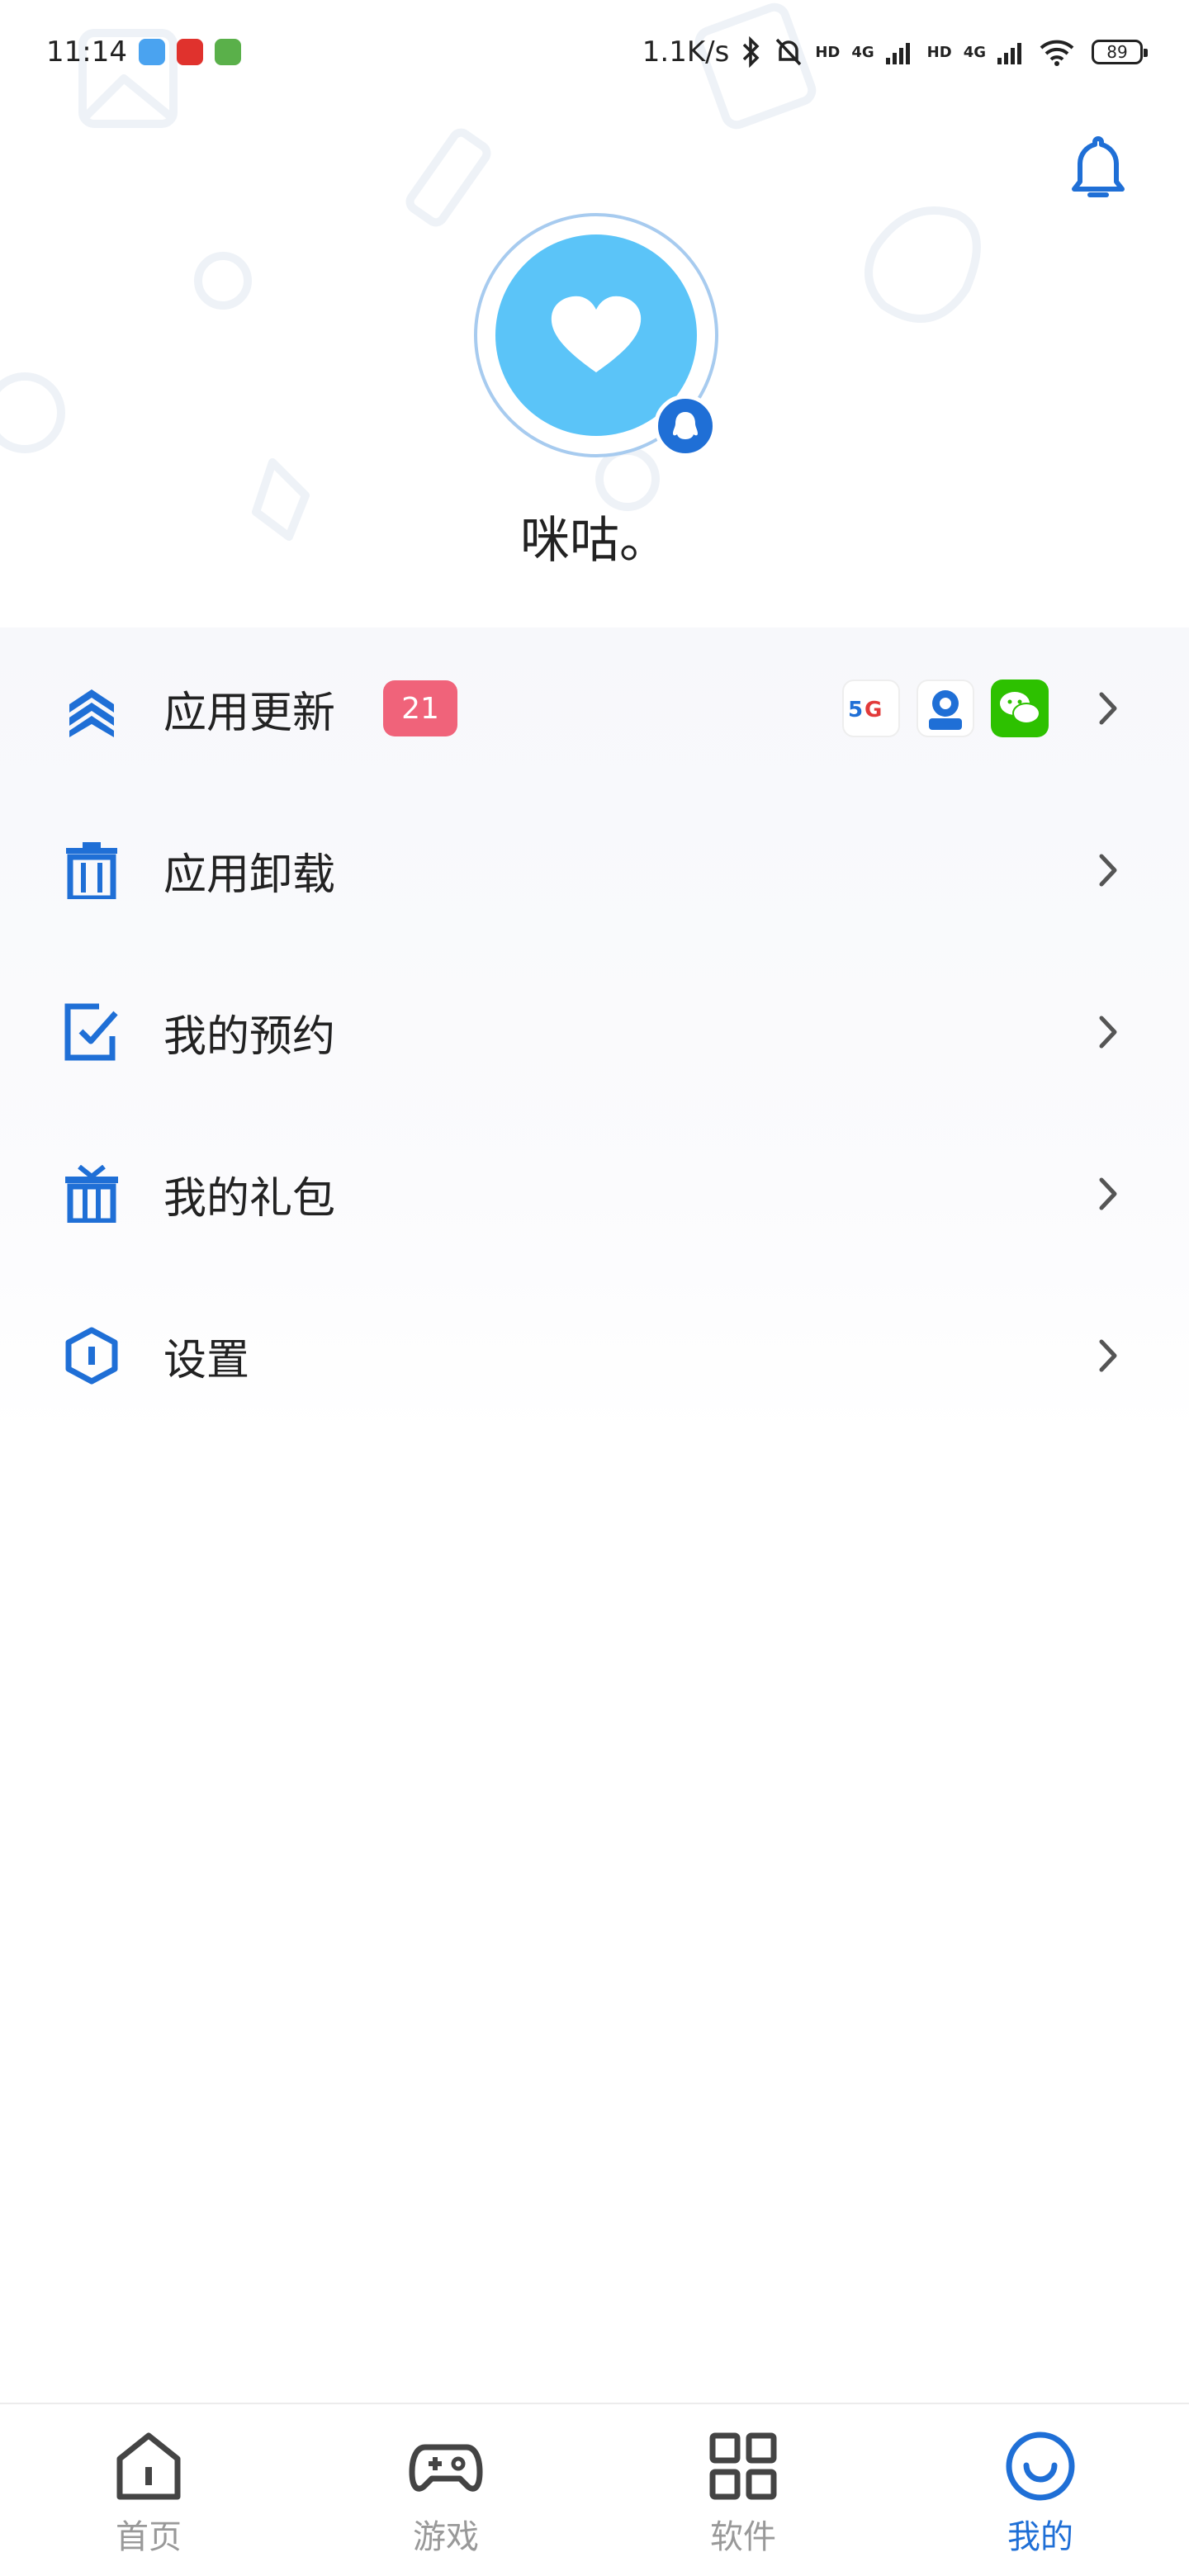  Describe the element at coordinates (91, 1032) in the screenshot. I see `reservation-check-icon` at that location.